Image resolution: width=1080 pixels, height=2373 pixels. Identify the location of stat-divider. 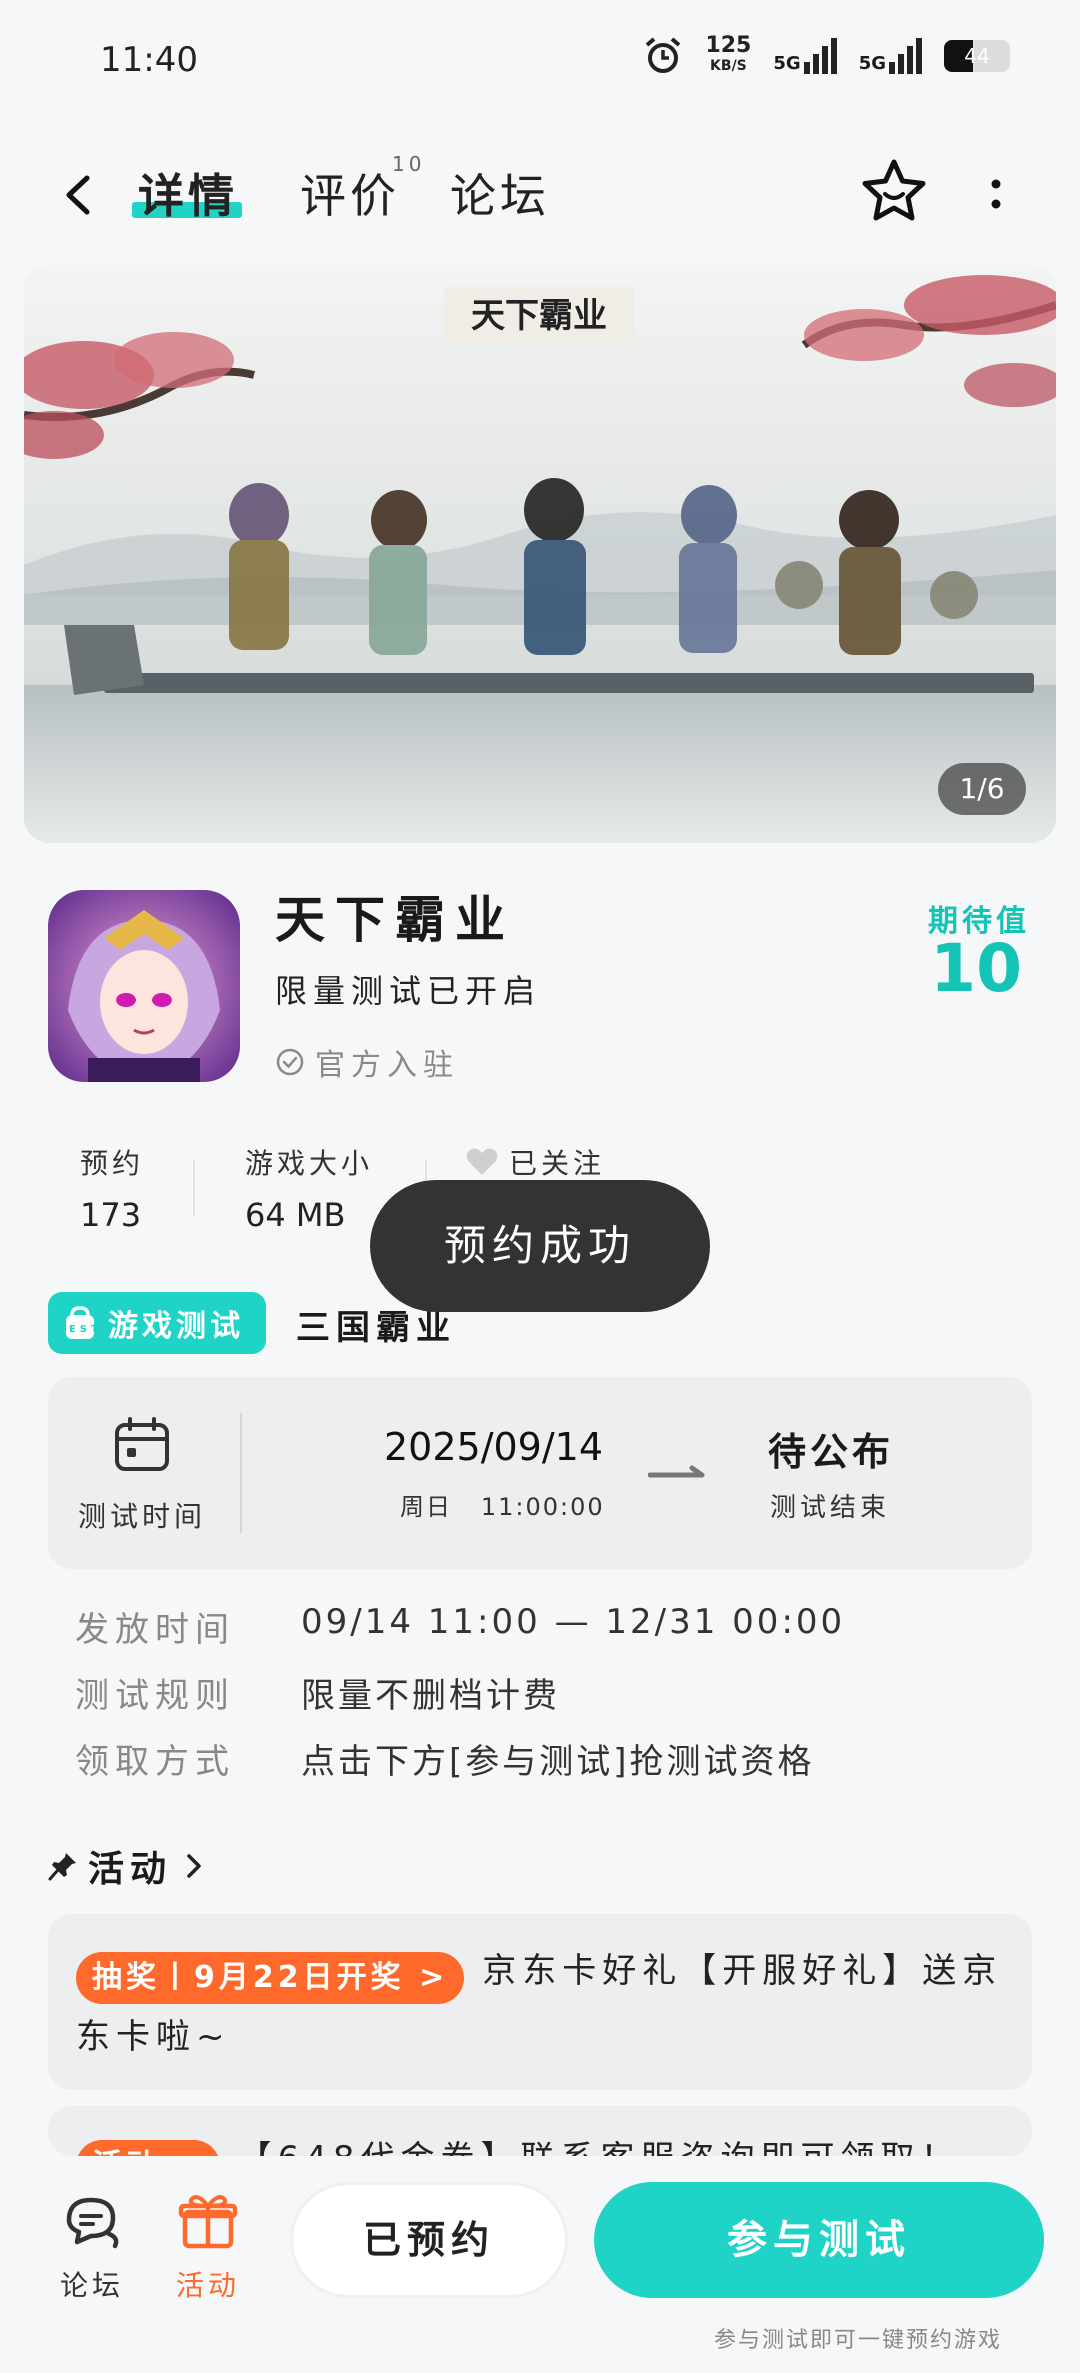
(194, 1188).